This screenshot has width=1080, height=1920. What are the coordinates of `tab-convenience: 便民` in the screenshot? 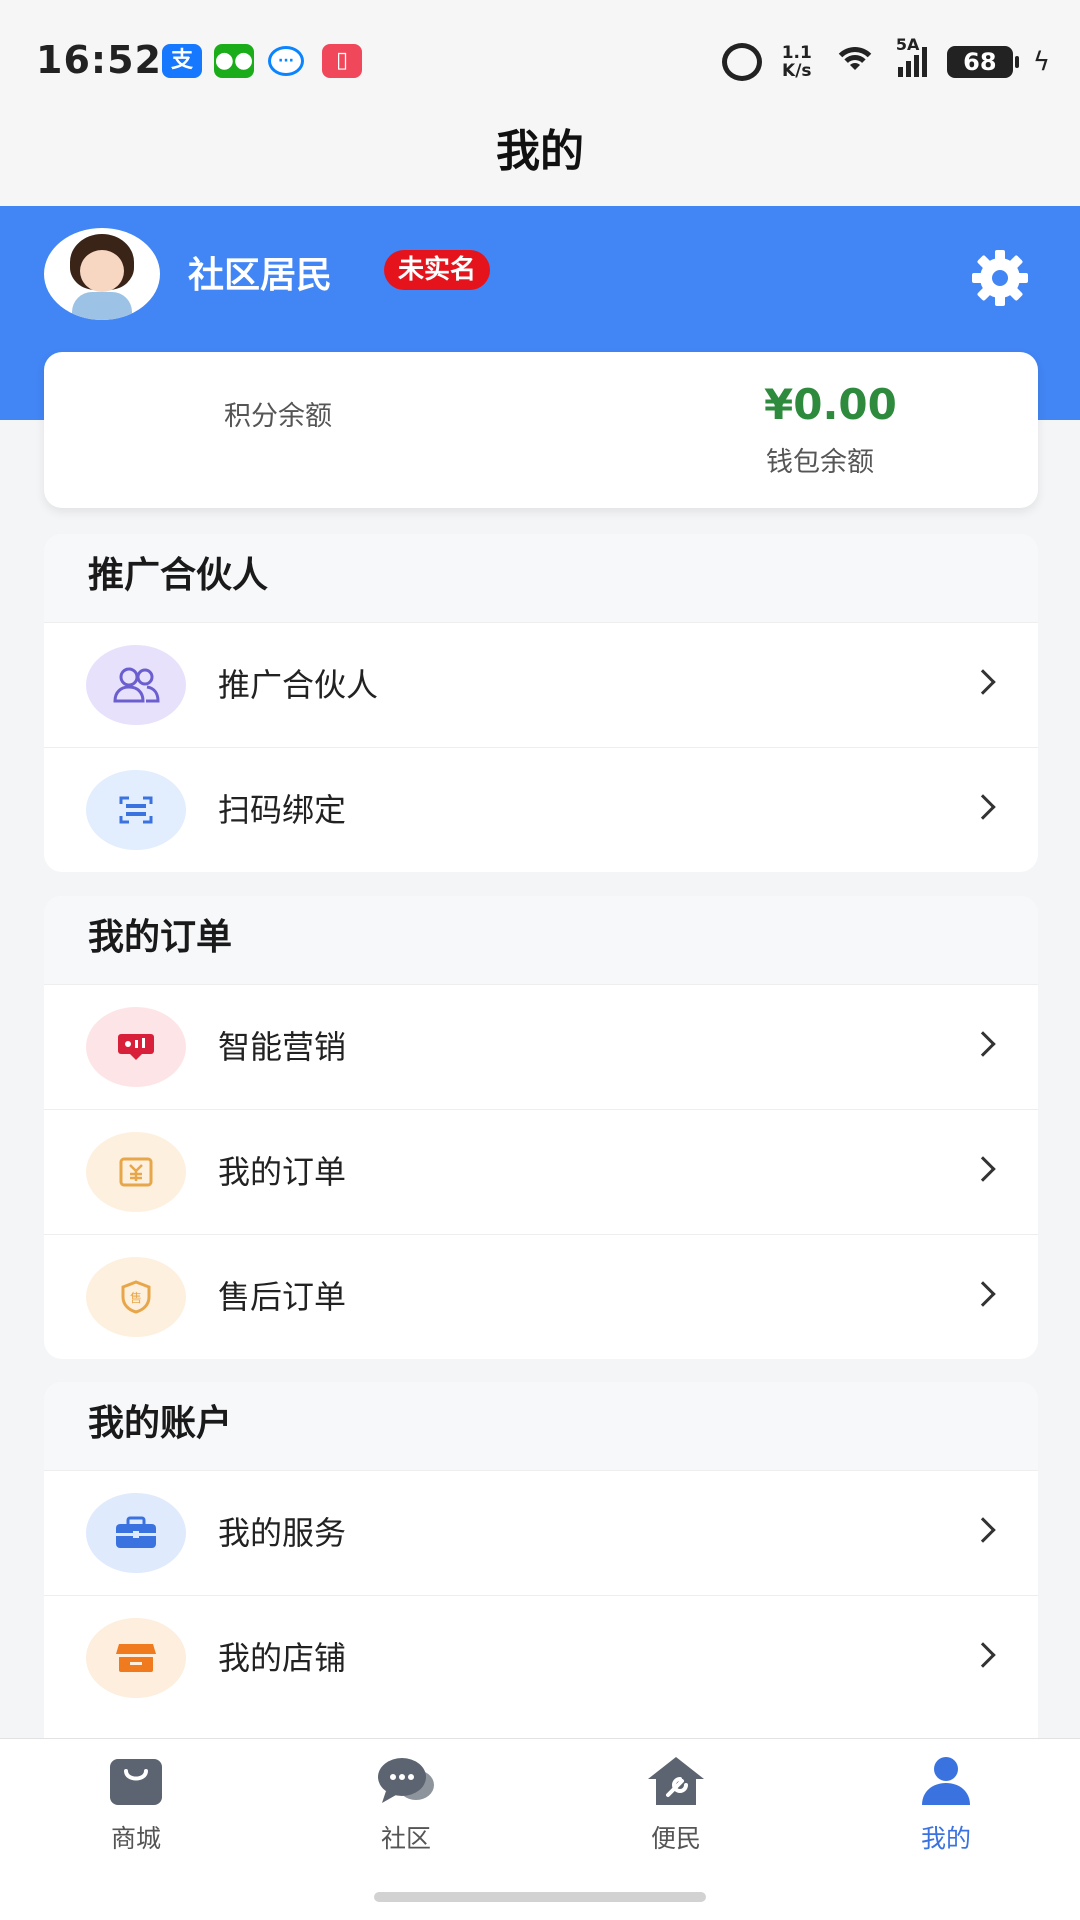 It's located at (676, 1810).